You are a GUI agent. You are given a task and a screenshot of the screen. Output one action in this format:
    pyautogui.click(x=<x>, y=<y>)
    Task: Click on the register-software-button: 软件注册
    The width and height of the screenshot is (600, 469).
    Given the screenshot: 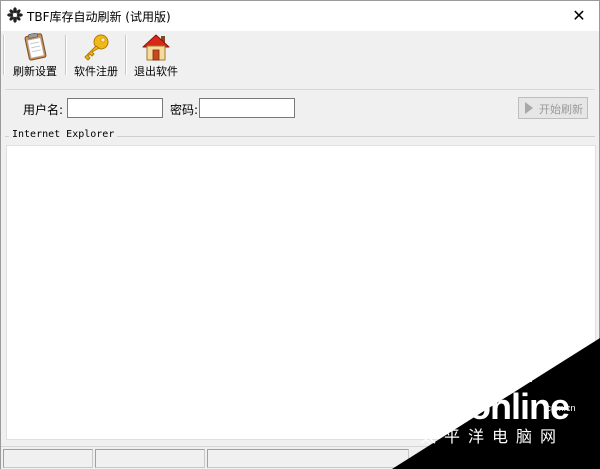 What is the action you would take?
    pyautogui.click(x=96, y=56)
    